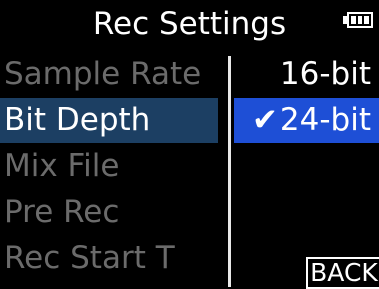  I want to click on menu-item-mix-file: Mix File, so click(109, 166).